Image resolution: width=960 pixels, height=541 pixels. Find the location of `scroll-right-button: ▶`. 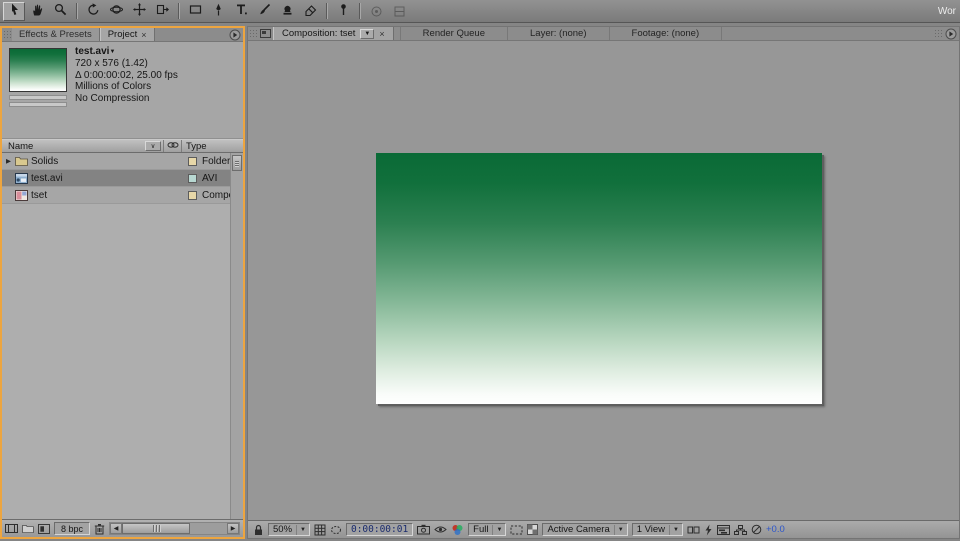

scroll-right-button: ▶ is located at coordinates (233, 528).